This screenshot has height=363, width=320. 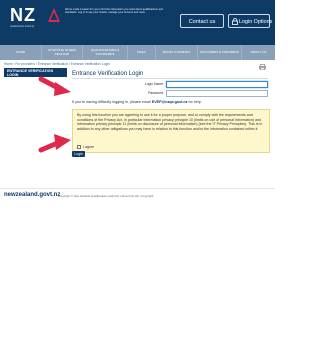 I want to click on nav-providers: PROVIDERS & PARTNERS, so click(x=220, y=52).